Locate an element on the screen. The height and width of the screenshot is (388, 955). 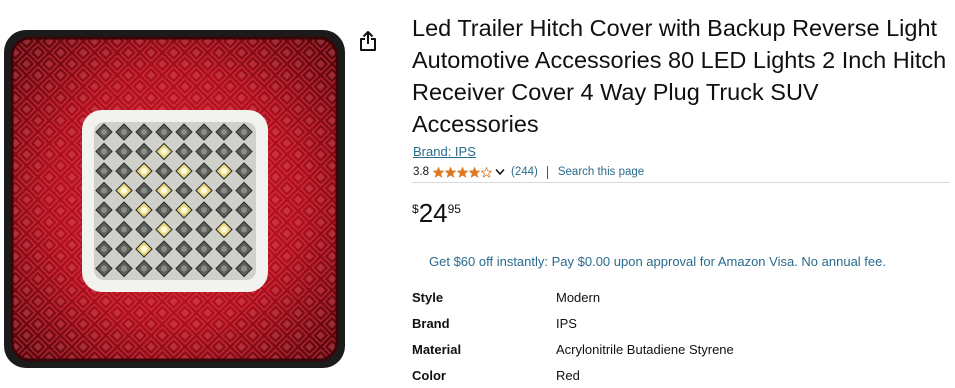
brand-link: Brand: IPS is located at coordinates (444, 151).